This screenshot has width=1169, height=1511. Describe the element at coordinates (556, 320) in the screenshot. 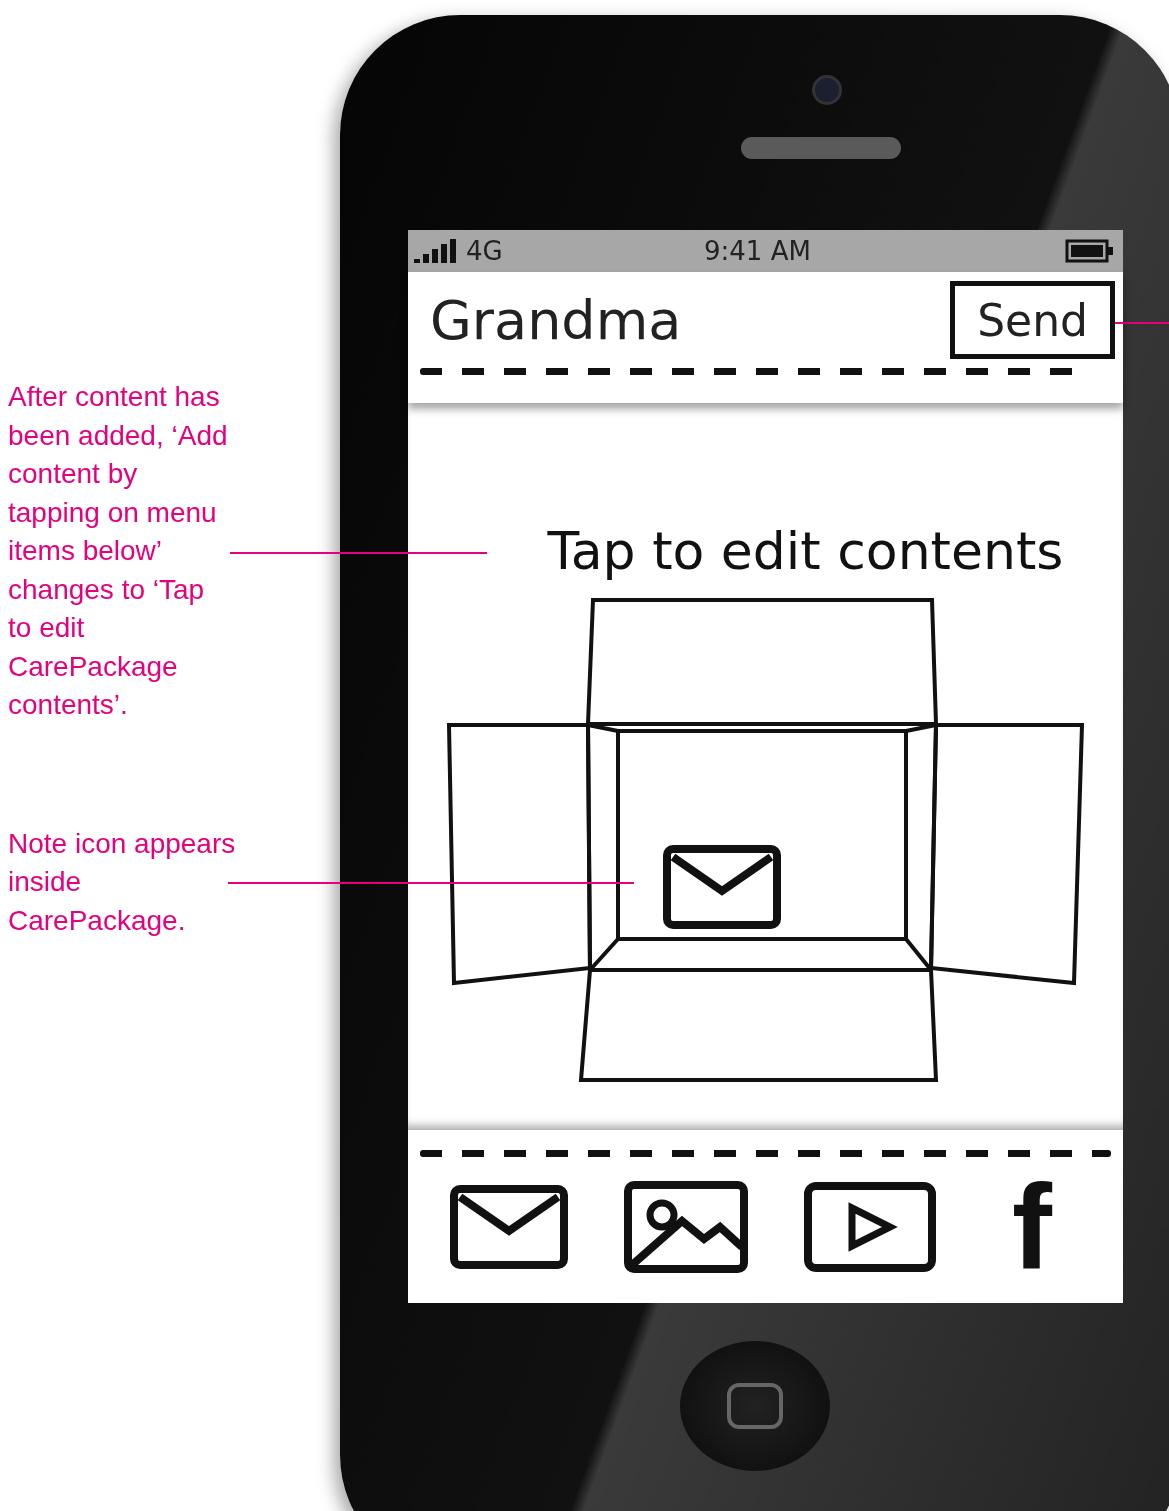

I see `recipient-title: Grandma` at that location.